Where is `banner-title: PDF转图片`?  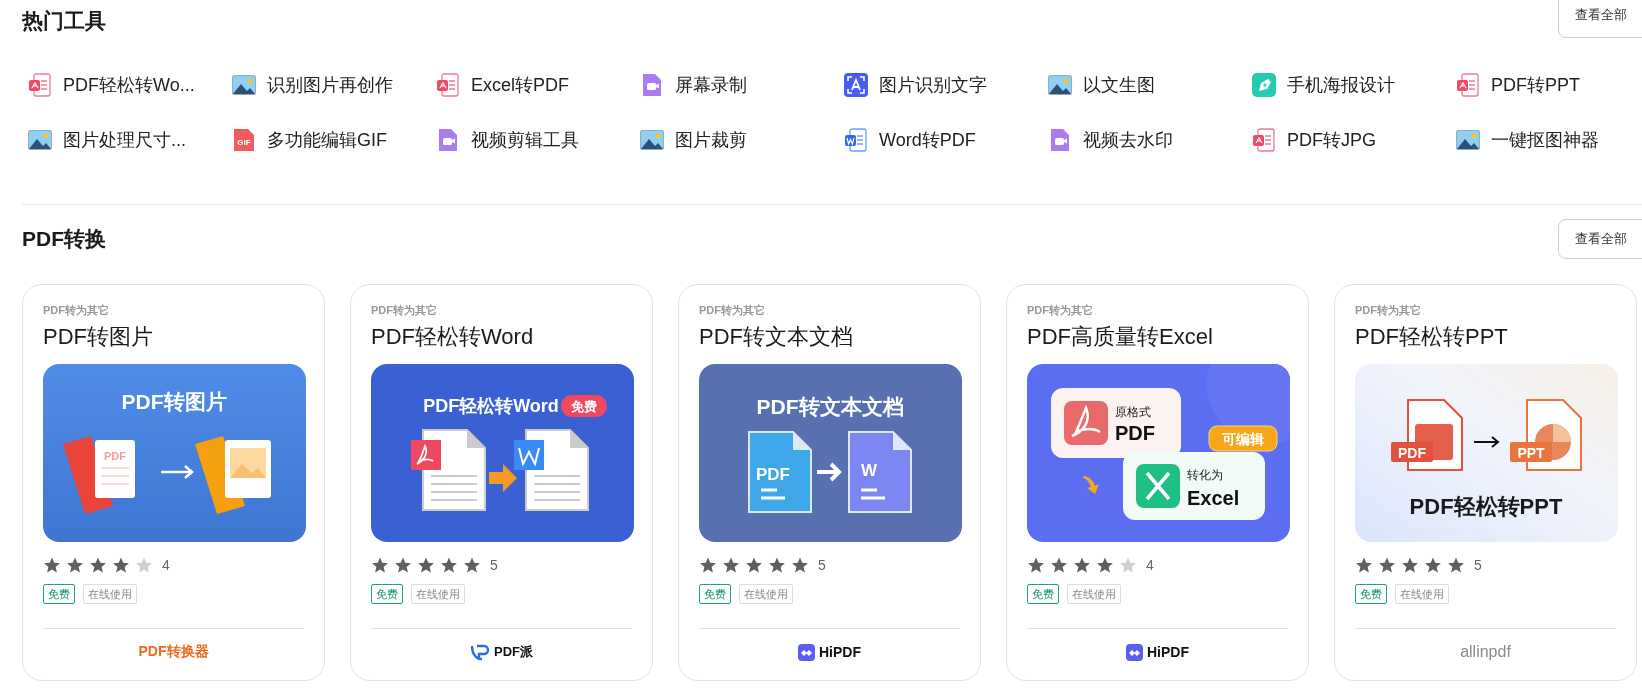 banner-title: PDF转图片 is located at coordinates (174, 401).